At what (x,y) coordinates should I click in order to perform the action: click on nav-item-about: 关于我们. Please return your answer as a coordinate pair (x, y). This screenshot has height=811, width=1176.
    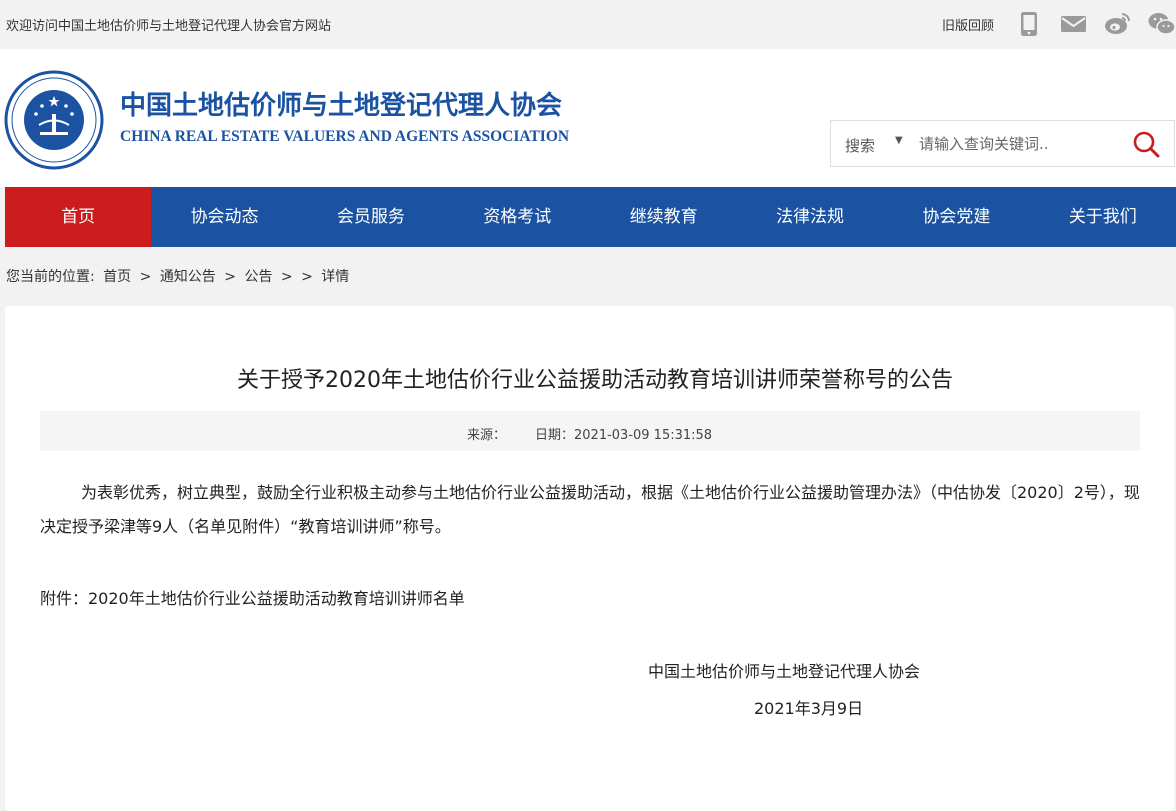
    Looking at the image, I should click on (1103, 217).